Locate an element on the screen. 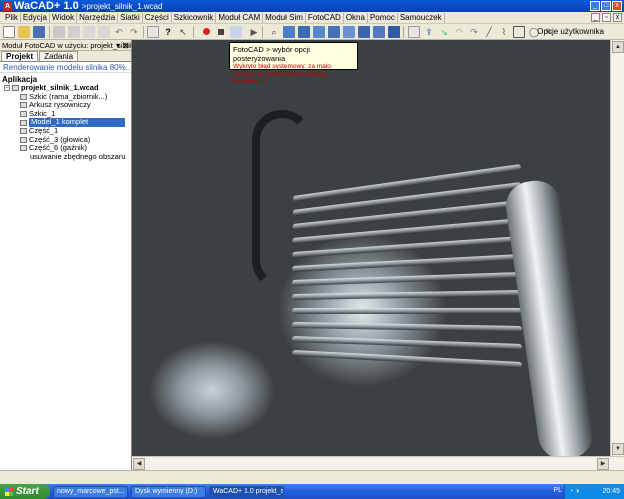  cube-view-front-icon is located at coordinates (289, 32).